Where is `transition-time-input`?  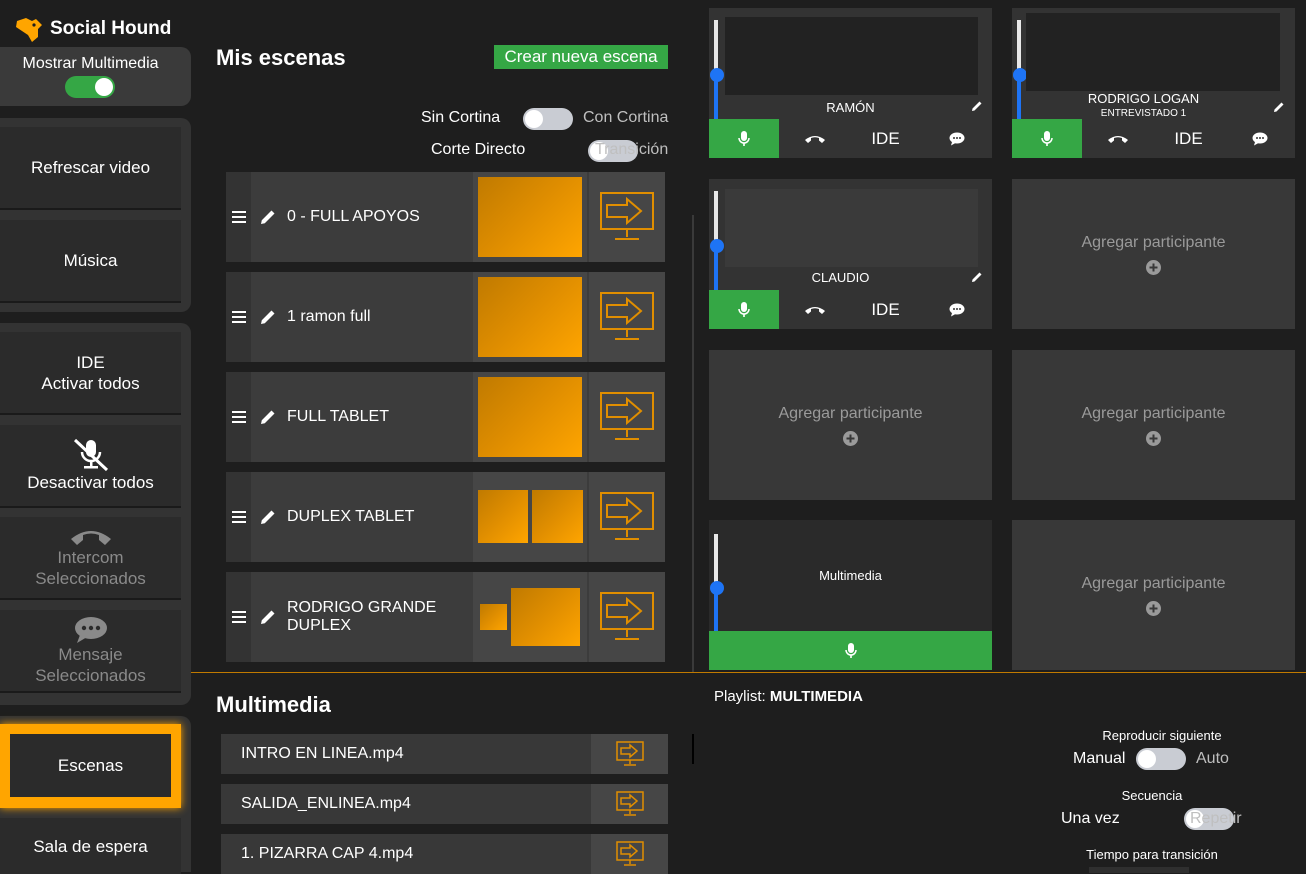 transition-time-input is located at coordinates (1139, 870).